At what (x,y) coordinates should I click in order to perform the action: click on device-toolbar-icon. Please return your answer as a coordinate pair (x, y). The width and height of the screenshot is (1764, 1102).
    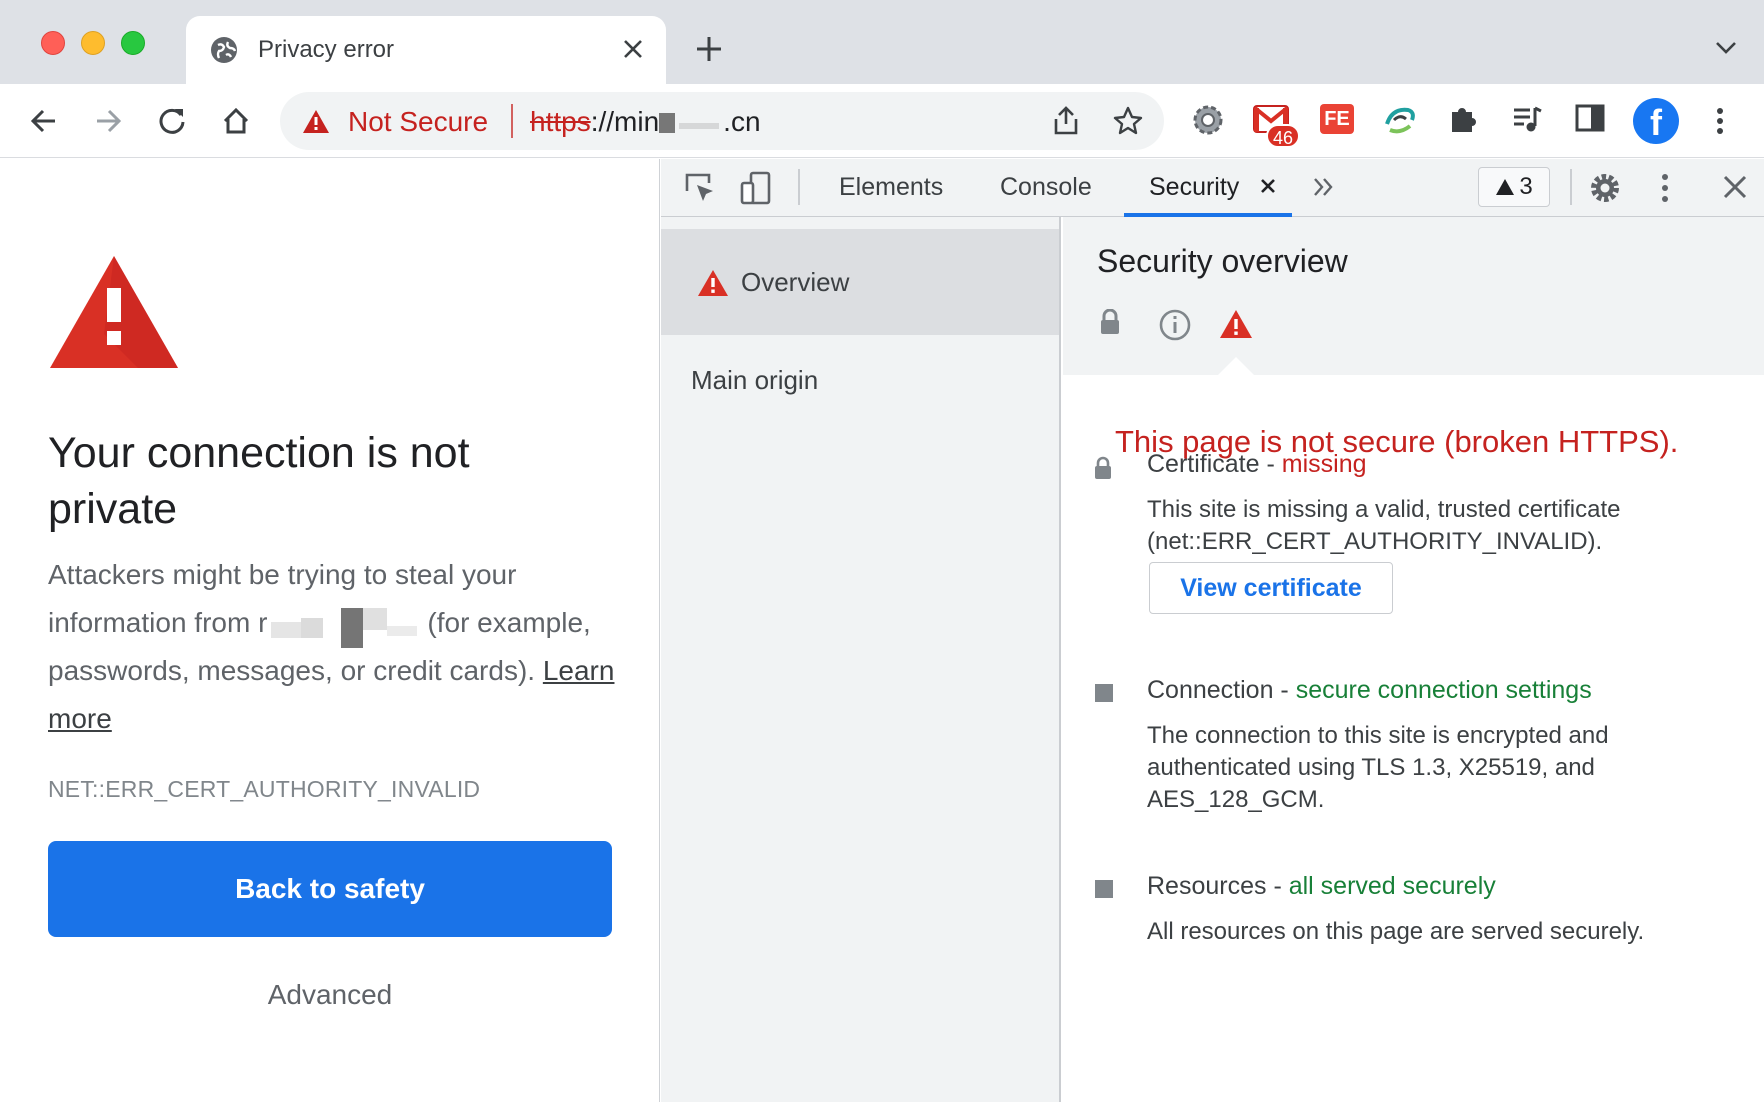
    Looking at the image, I should click on (756, 188).